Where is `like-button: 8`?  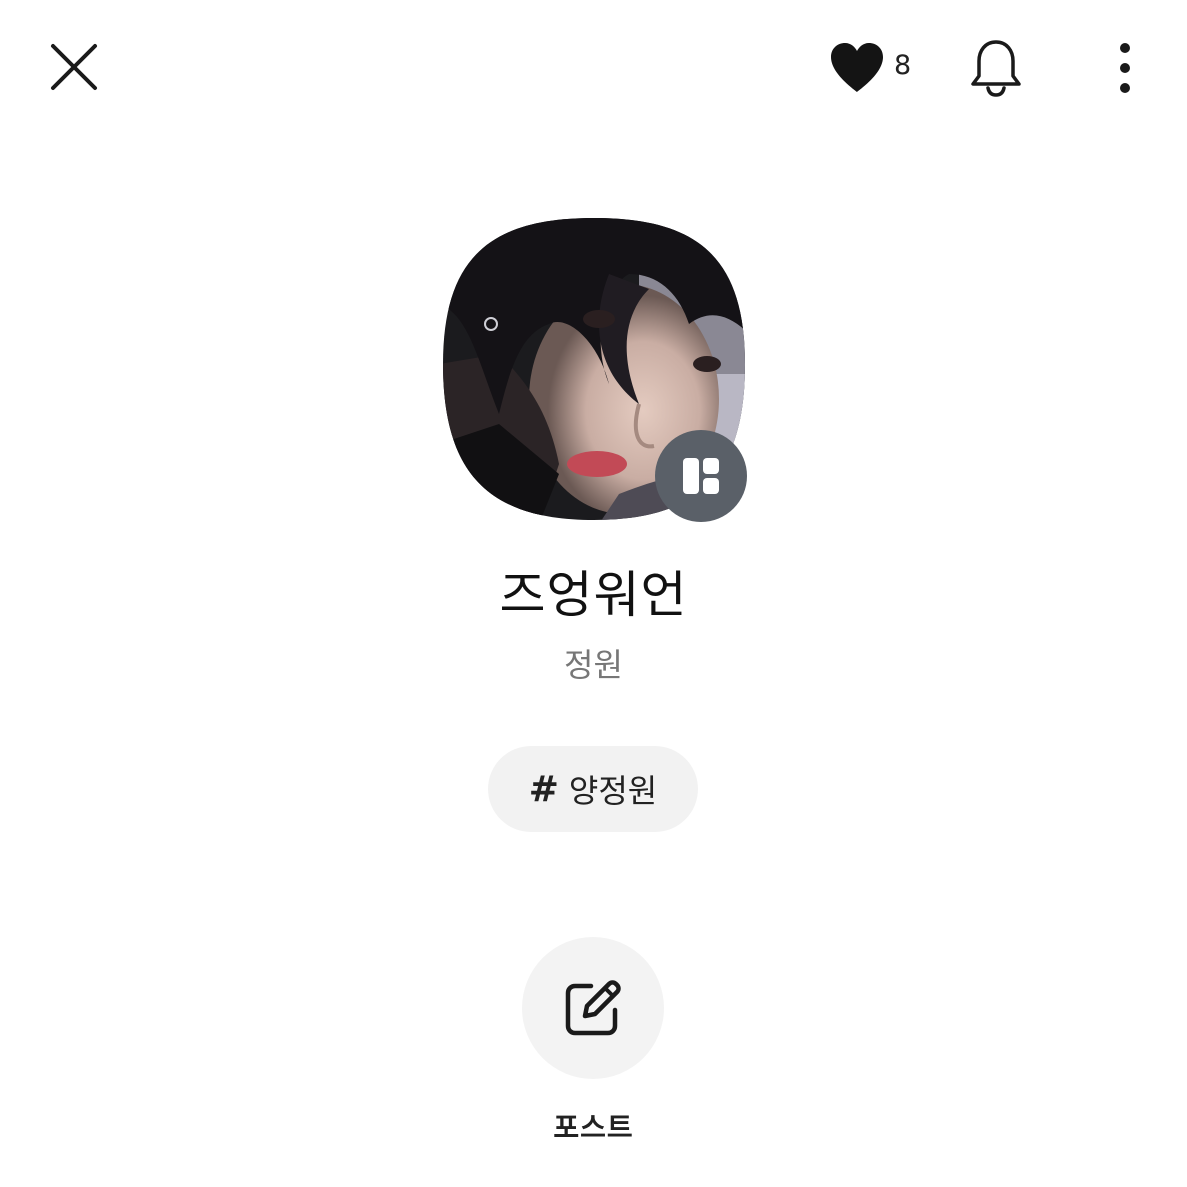
like-button: 8 is located at coordinates (868, 68).